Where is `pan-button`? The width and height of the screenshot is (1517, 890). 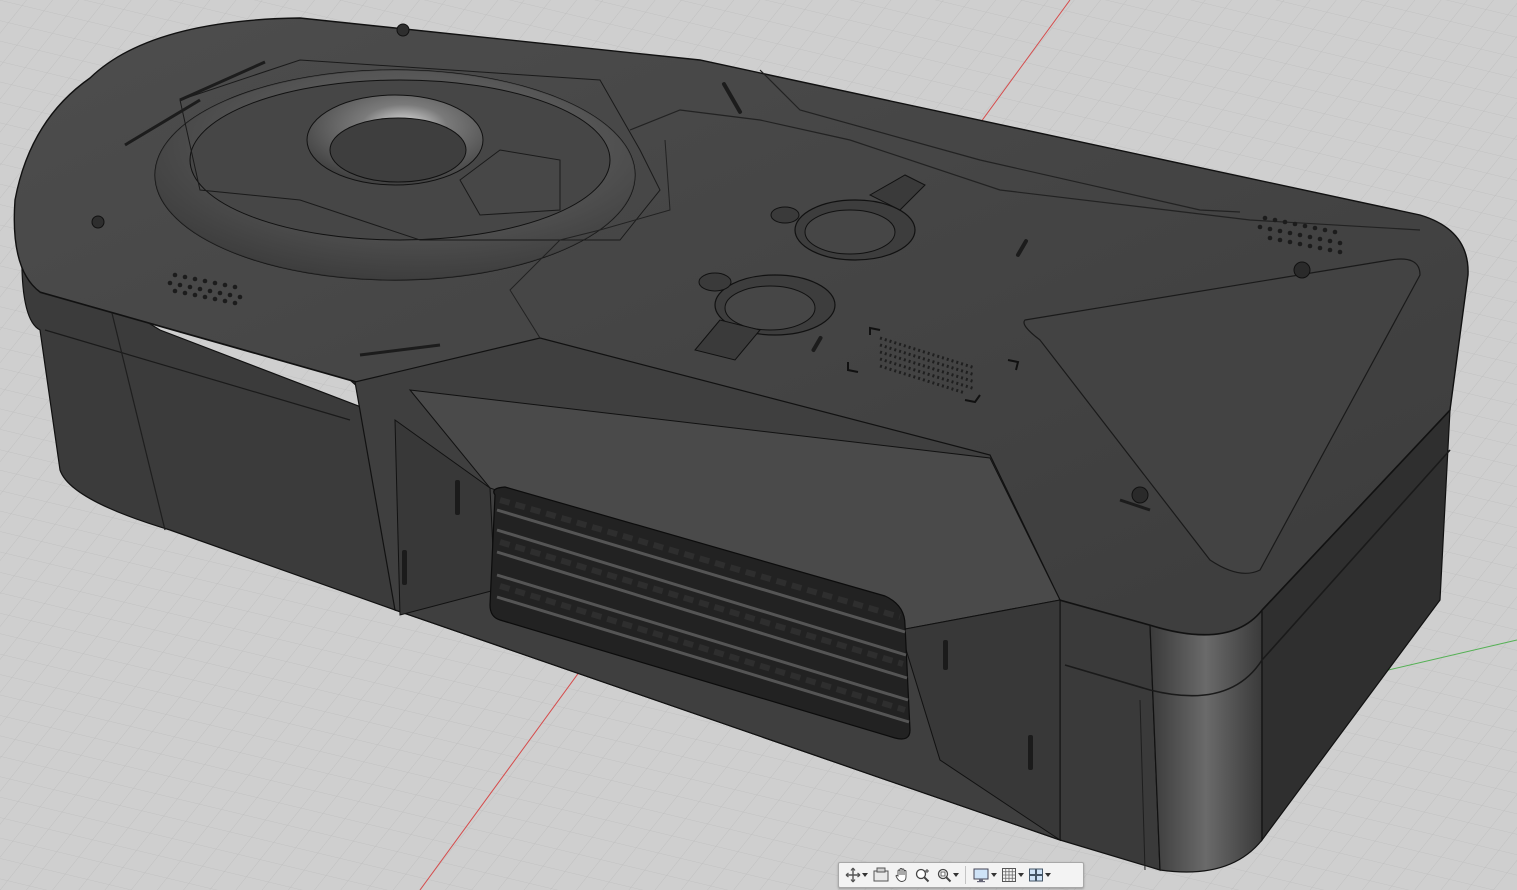 pan-button is located at coordinates (902, 875).